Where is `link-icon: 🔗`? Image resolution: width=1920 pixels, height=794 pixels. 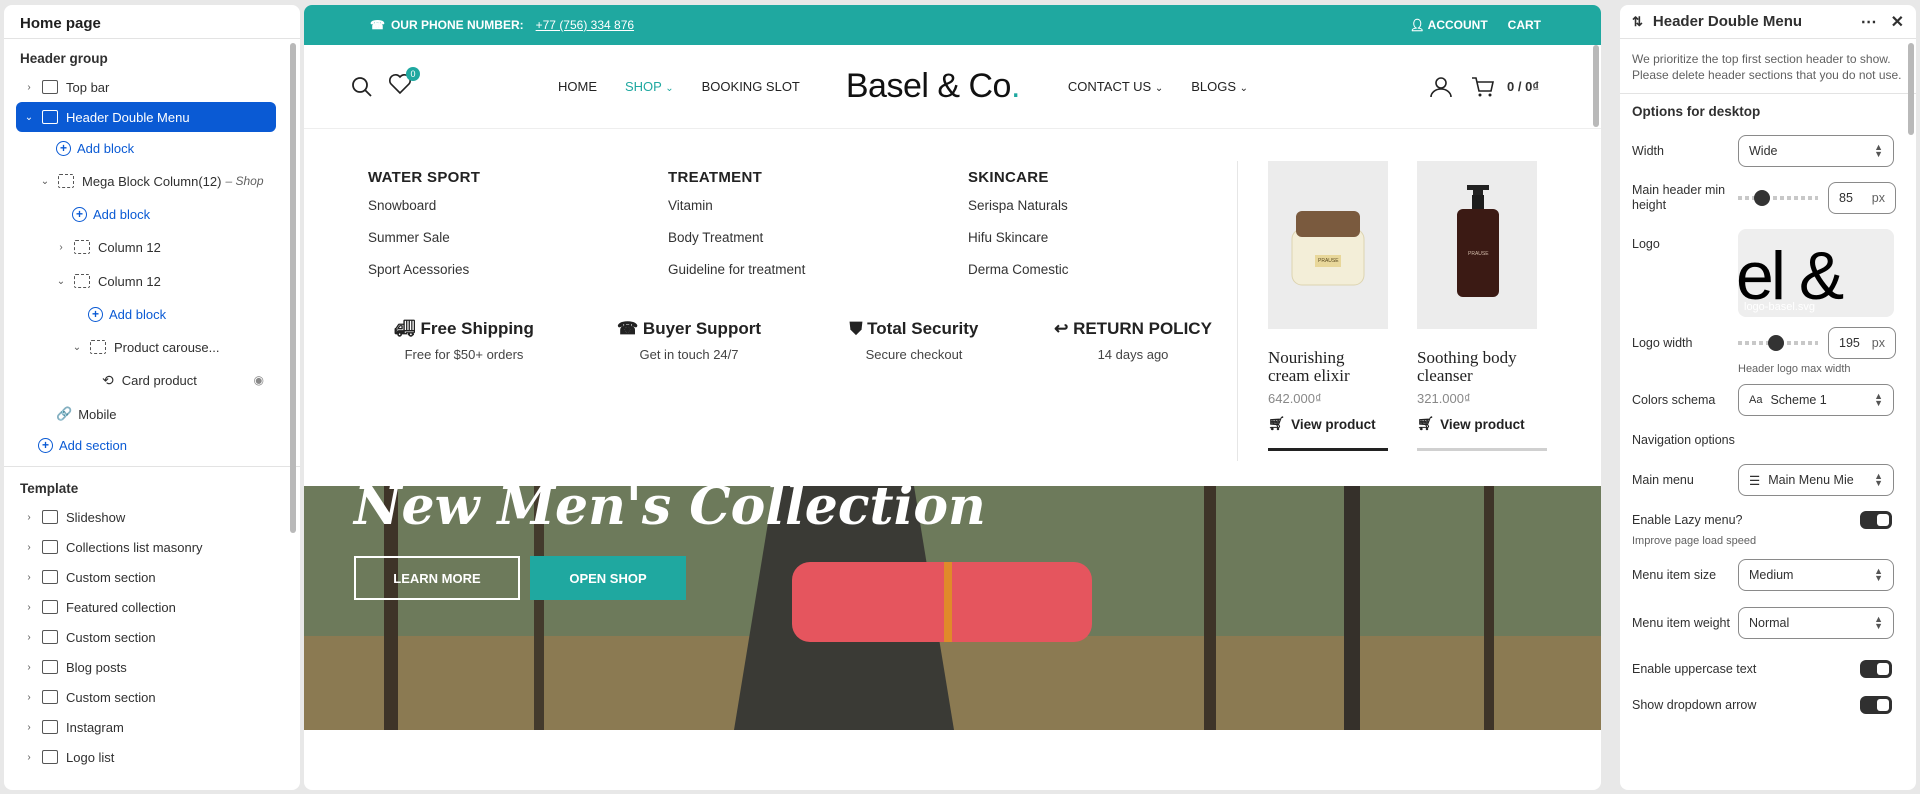 link-icon: 🔗 is located at coordinates (64, 413).